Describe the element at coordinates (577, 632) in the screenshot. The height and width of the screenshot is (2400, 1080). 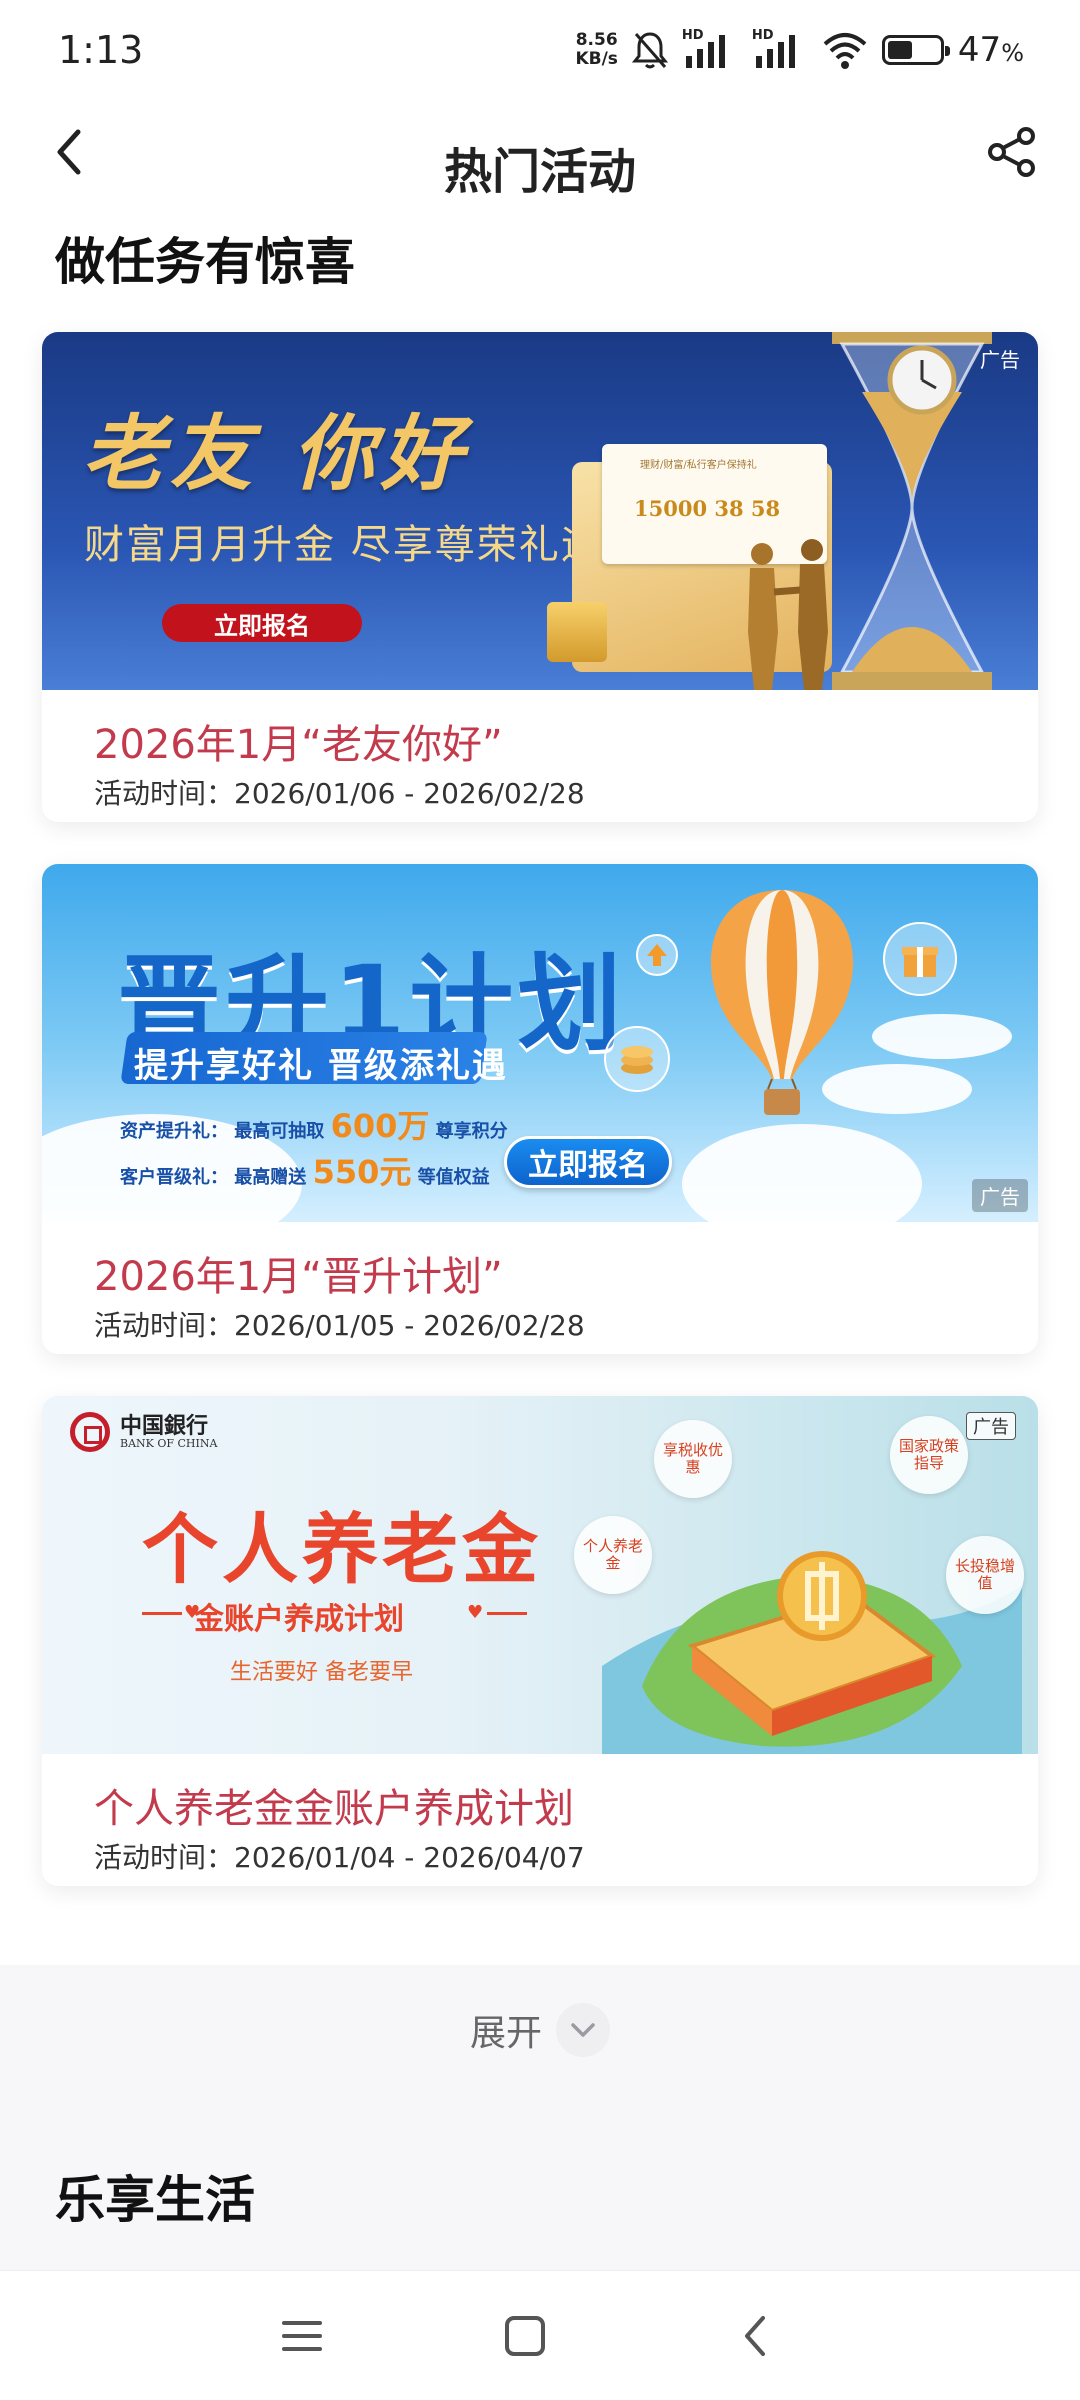
I see `gift-box-icon` at that location.